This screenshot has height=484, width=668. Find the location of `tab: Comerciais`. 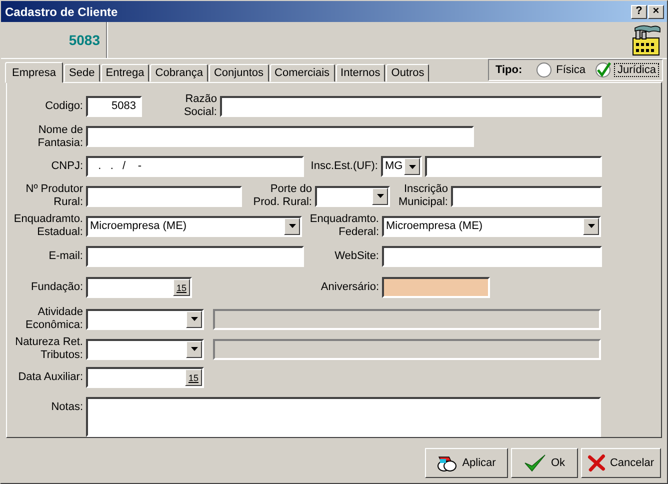

tab: Comerciais is located at coordinates (302, 73).